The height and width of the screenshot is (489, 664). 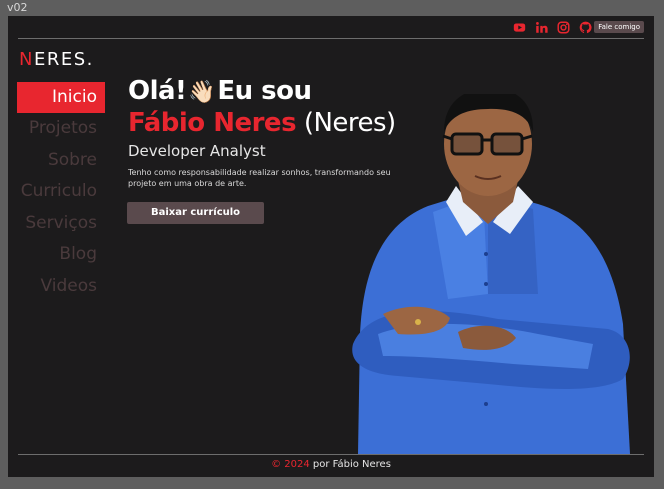 What do you see at coordinates (331, 38) in the screenshot?
I see `top-divider` at bounding box center [331, 38].